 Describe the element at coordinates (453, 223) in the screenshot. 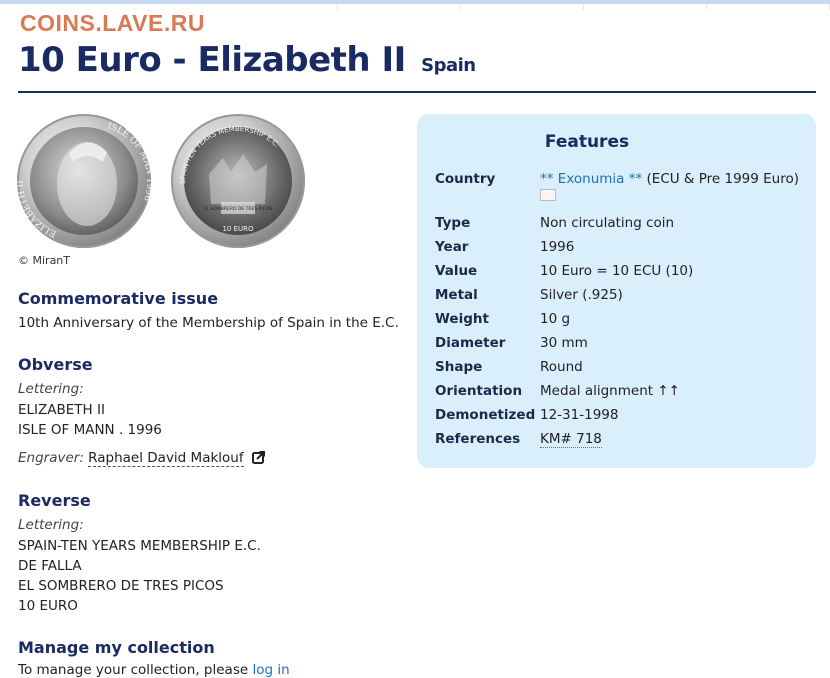

I see `feature-label: Type` at that location.